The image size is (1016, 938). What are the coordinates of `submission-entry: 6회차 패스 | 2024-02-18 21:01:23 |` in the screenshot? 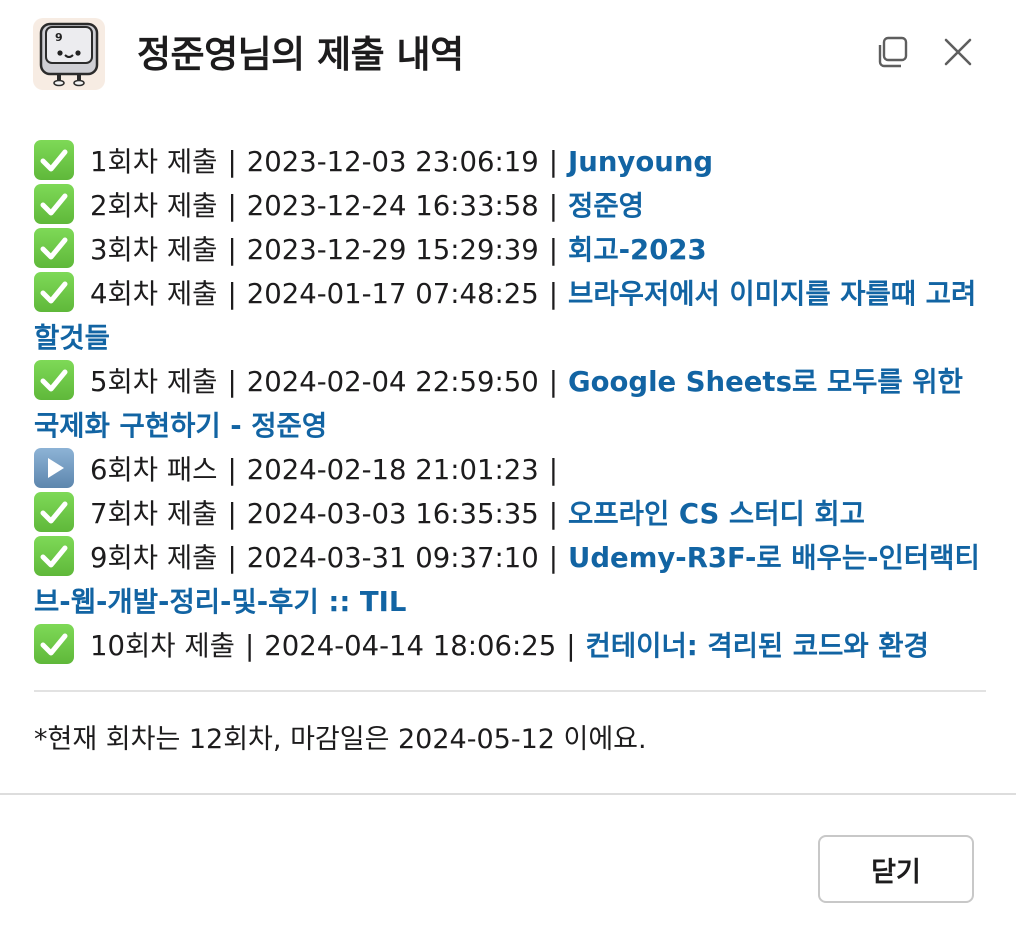 It's located at (510, 470).